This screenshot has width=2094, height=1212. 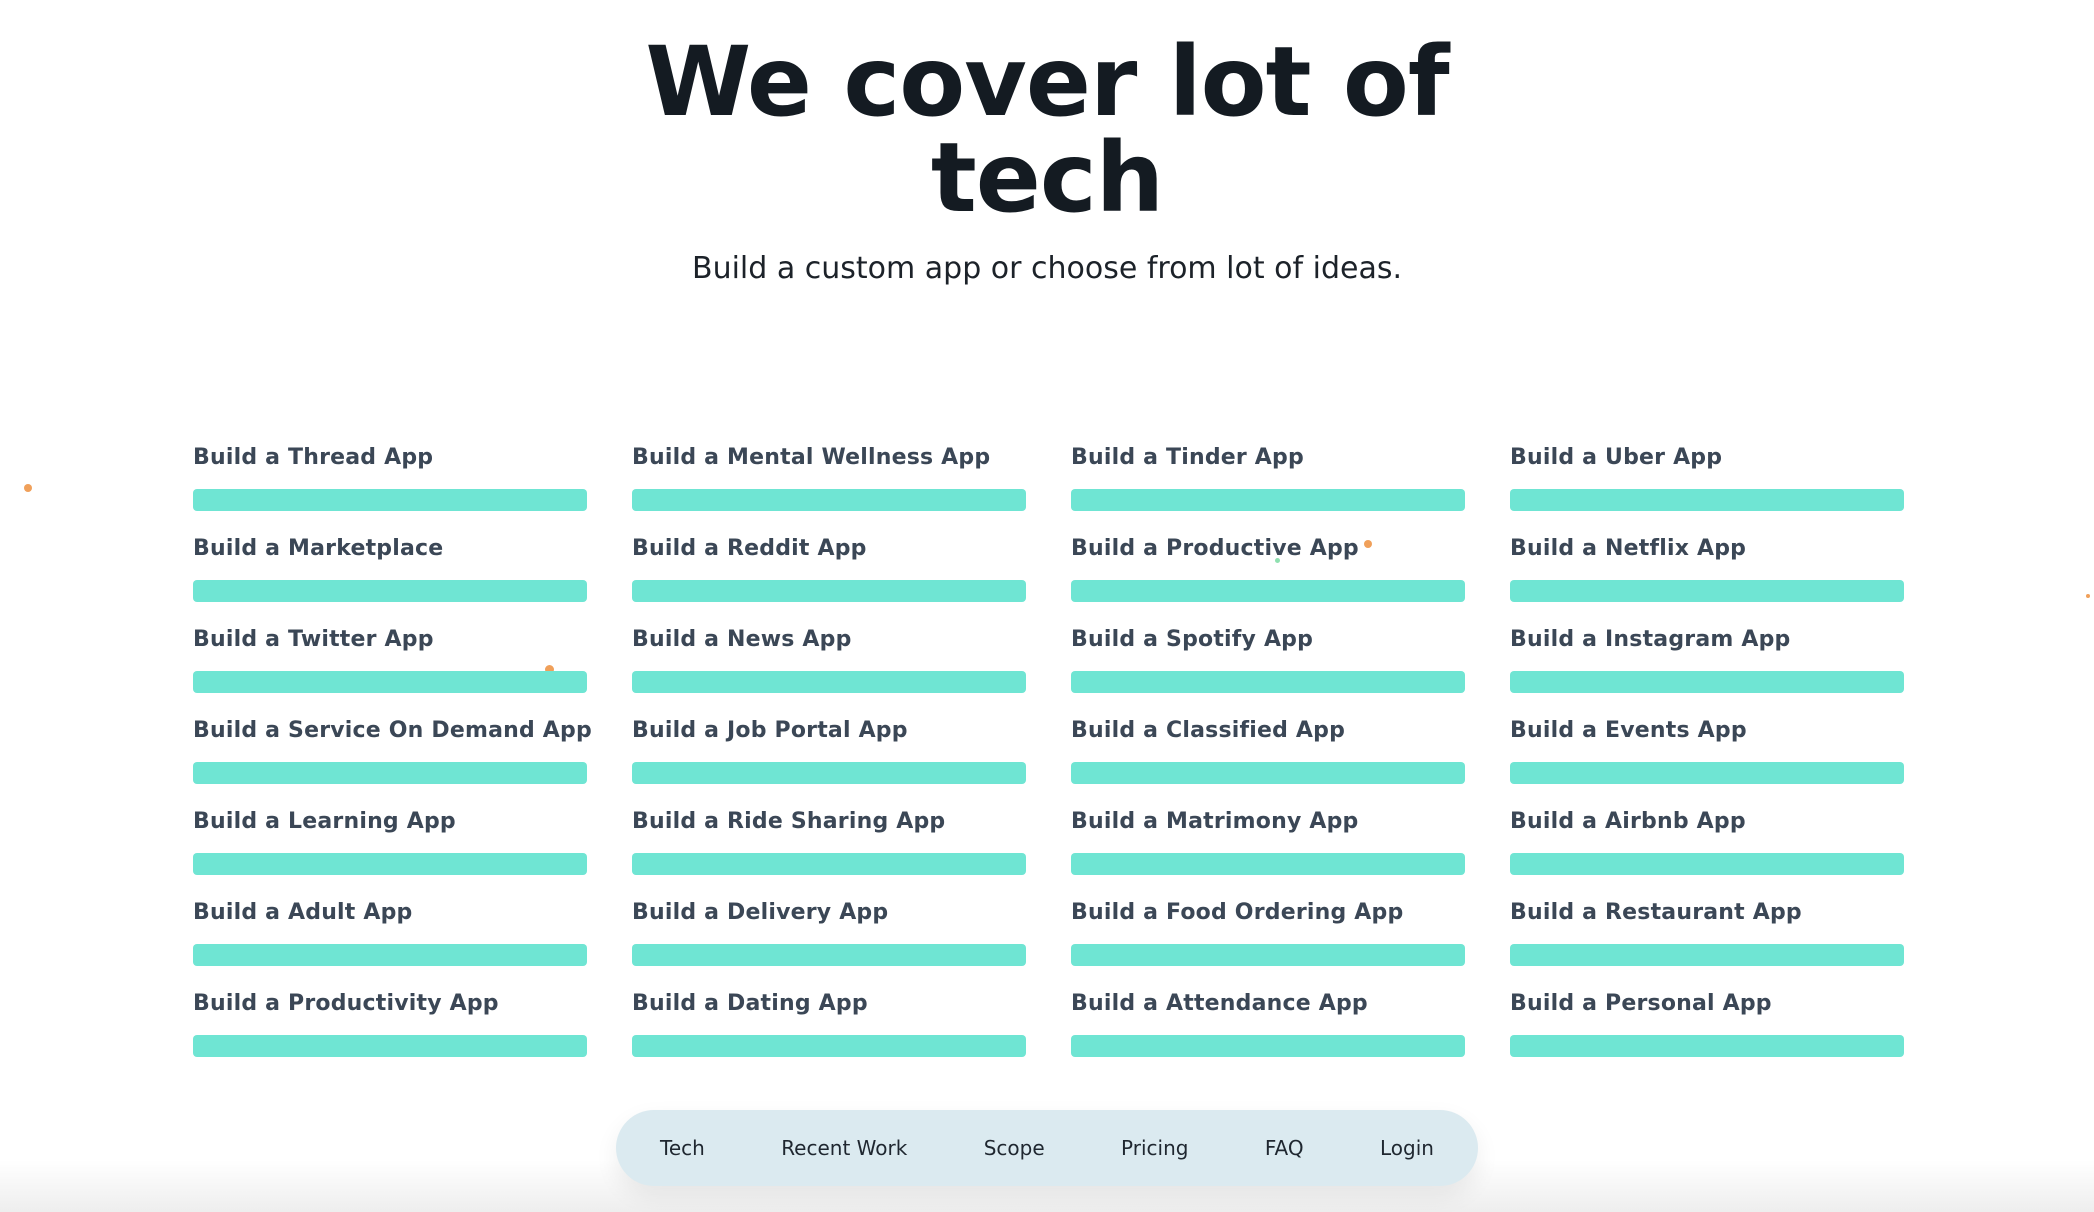 What do you see at coordinates (829, 666) in the screenshot?
I see `app-card: Build a News App` at bounding box center [829, 666].